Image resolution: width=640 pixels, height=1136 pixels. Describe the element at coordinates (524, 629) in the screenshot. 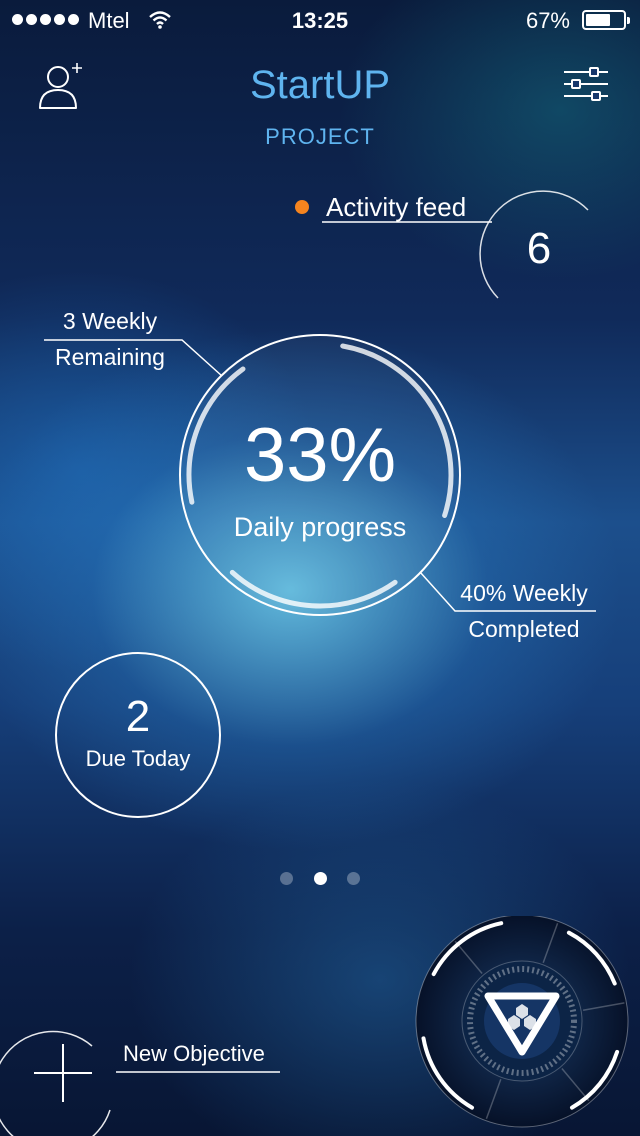

I see `weekly-completed-label: Completed` at that location.